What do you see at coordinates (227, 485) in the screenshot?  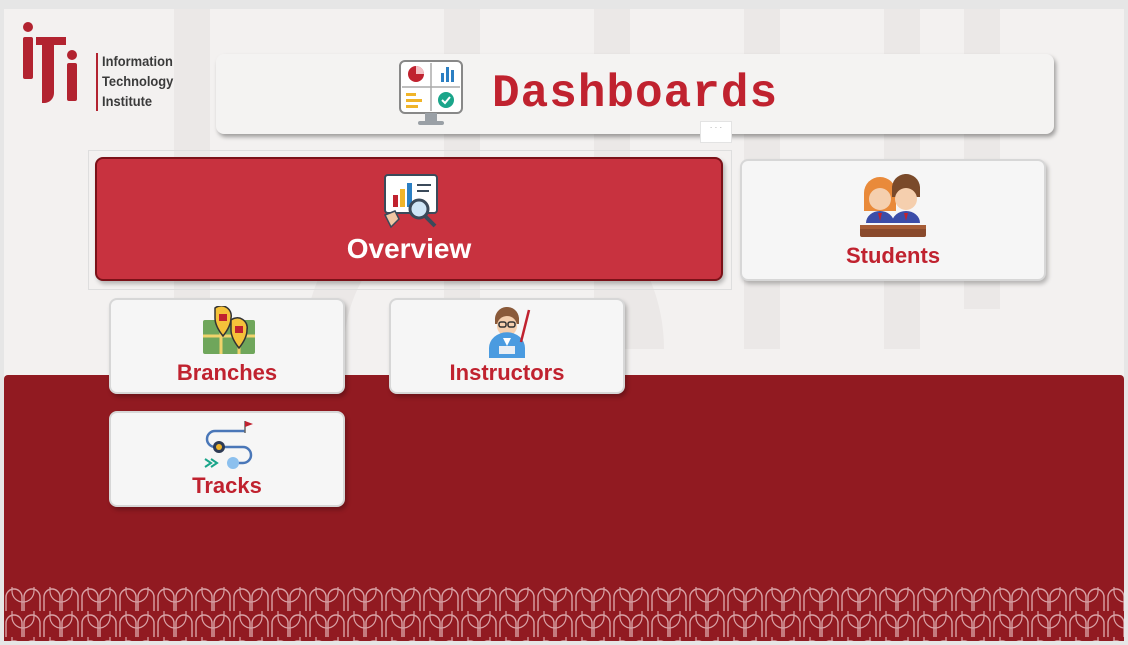 I see `tracks-label: Tracks` at bounding box center [227, 485].